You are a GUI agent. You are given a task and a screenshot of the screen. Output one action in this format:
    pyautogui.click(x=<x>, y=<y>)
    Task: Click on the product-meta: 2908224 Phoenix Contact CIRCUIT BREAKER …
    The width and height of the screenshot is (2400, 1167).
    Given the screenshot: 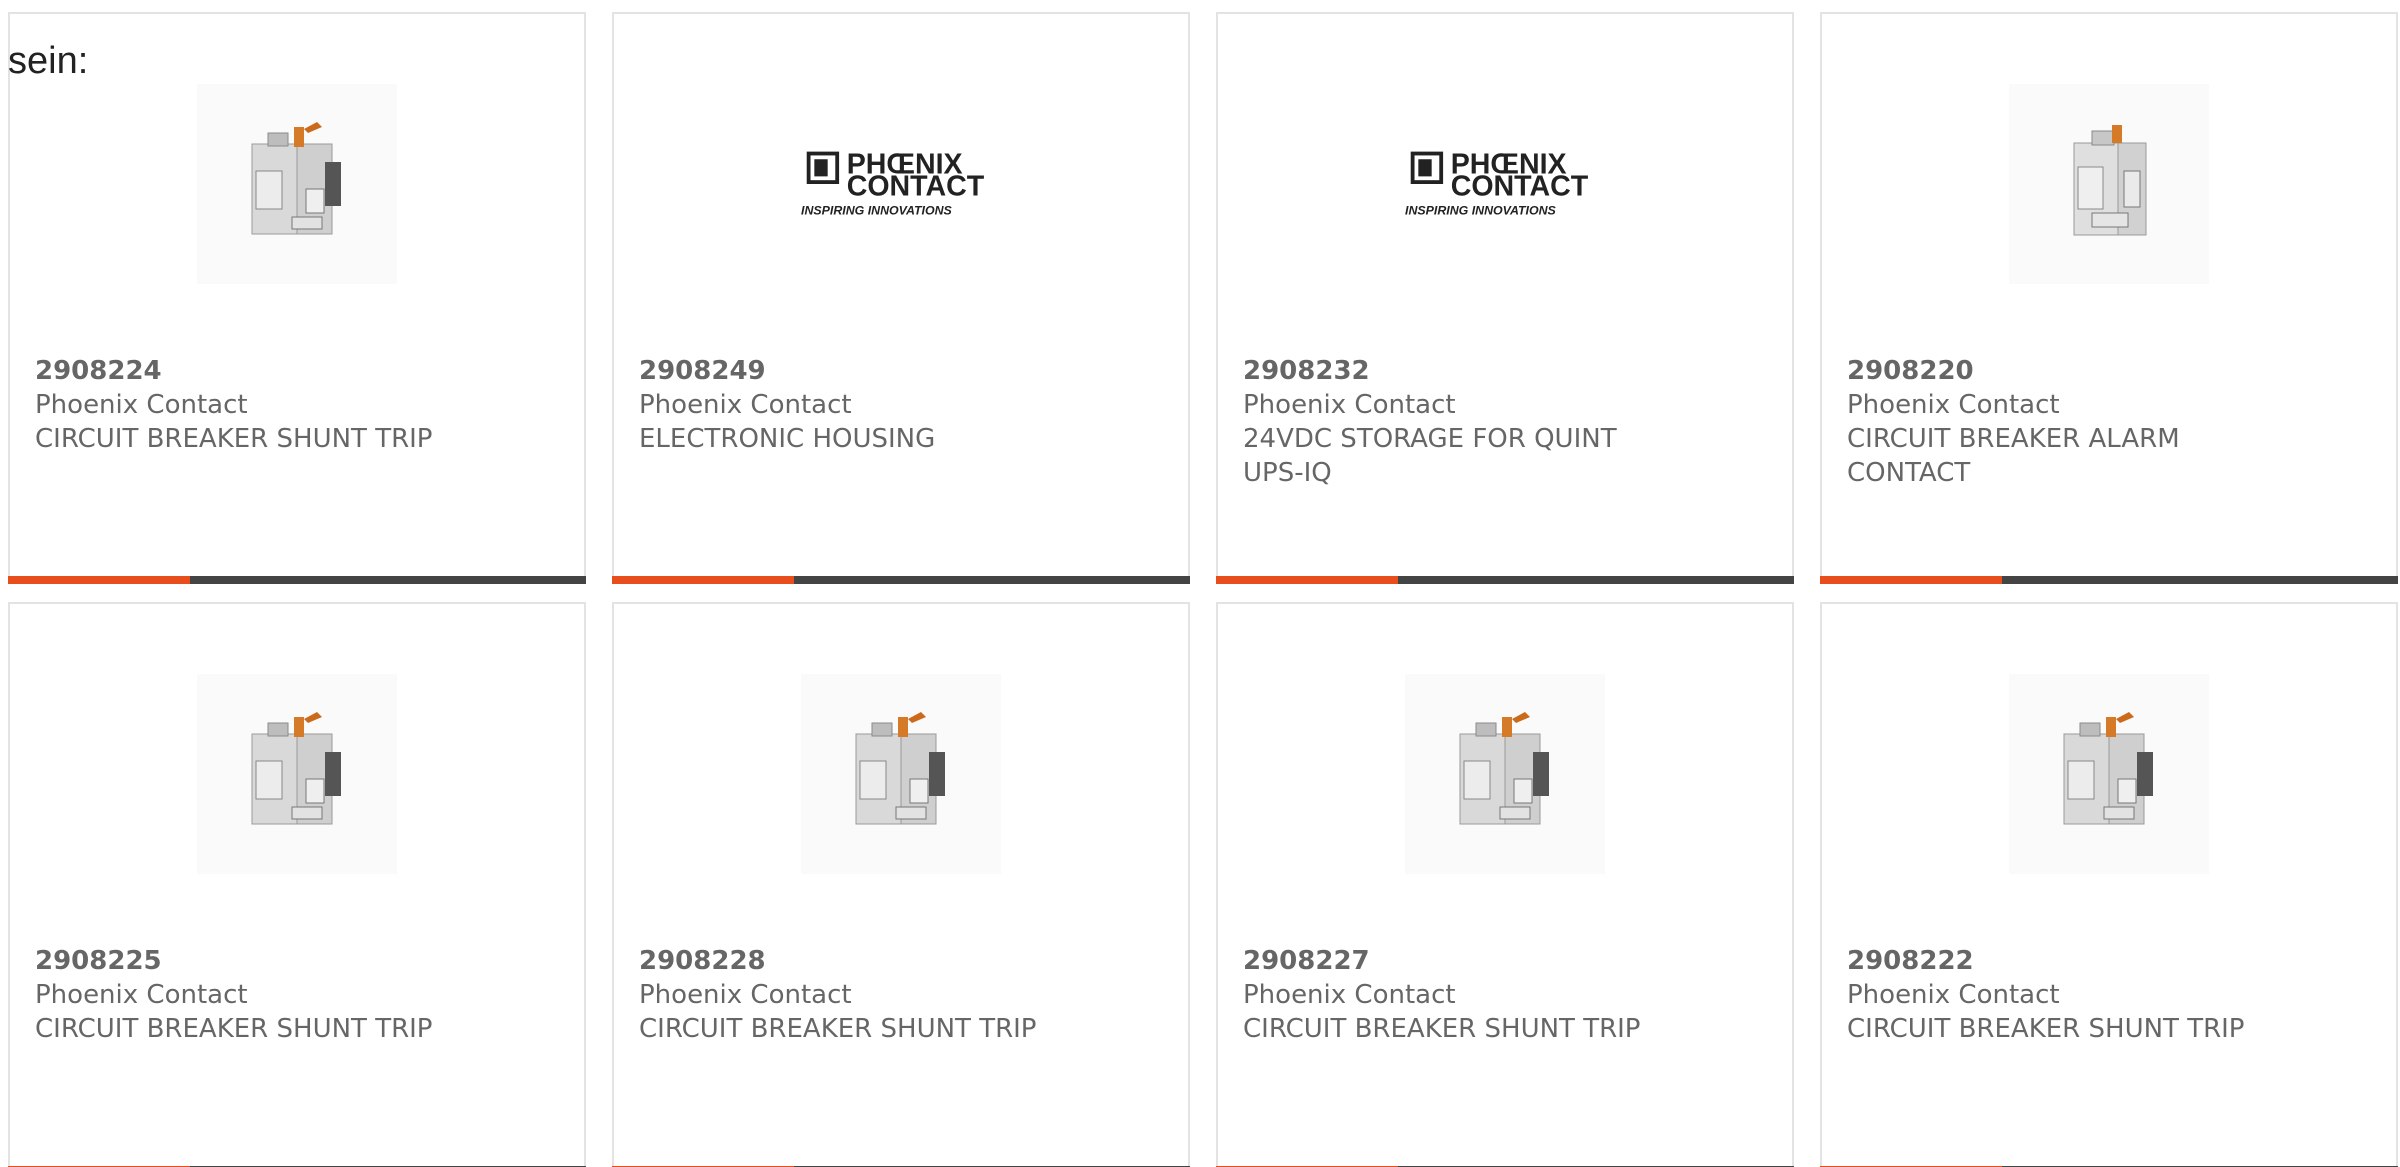 What is the action you would take?
    pyautogui.click(x=297, y=405)
    